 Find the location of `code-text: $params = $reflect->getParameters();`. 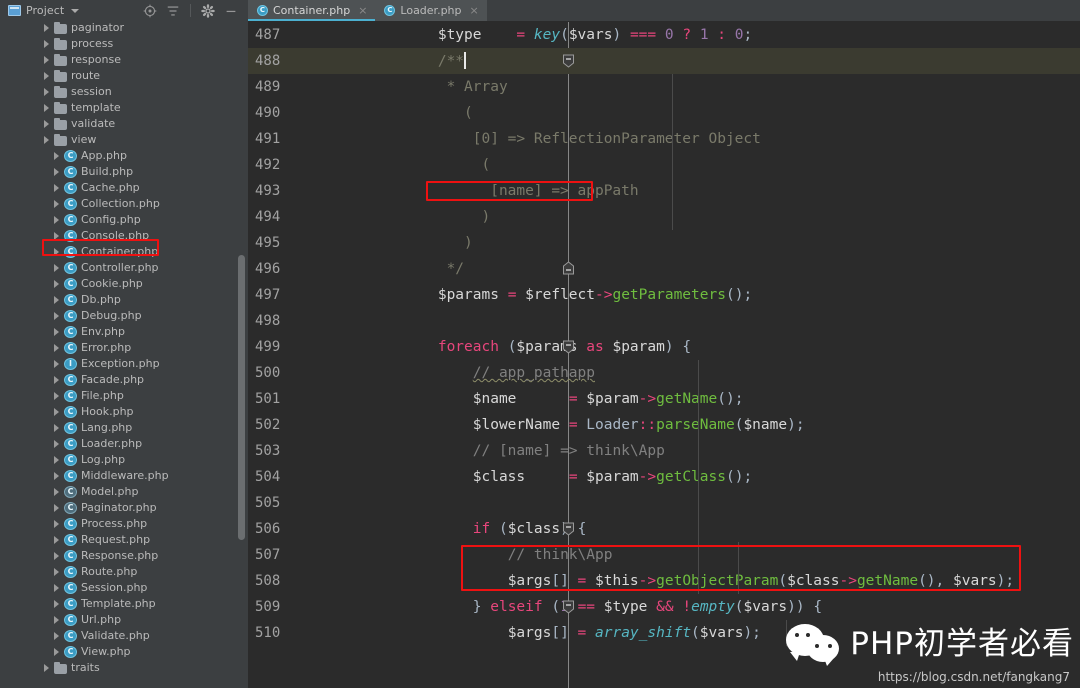

code-text: $params = $reflect->getParameters(); is located at coordinates (560, 295).